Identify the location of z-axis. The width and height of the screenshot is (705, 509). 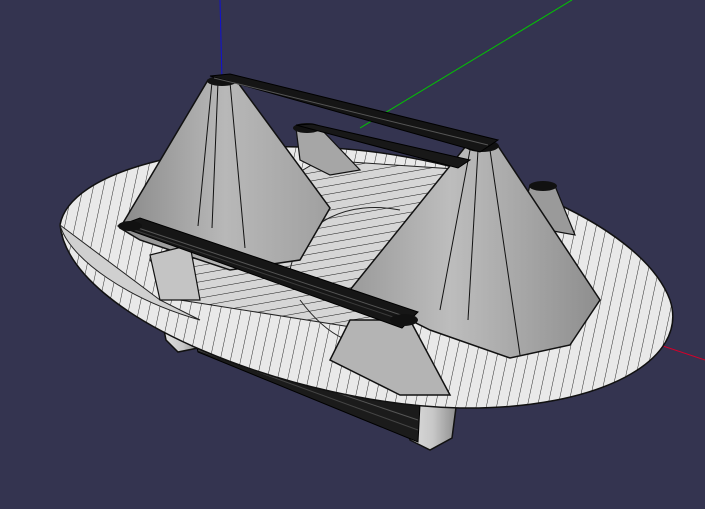
(221, 40).